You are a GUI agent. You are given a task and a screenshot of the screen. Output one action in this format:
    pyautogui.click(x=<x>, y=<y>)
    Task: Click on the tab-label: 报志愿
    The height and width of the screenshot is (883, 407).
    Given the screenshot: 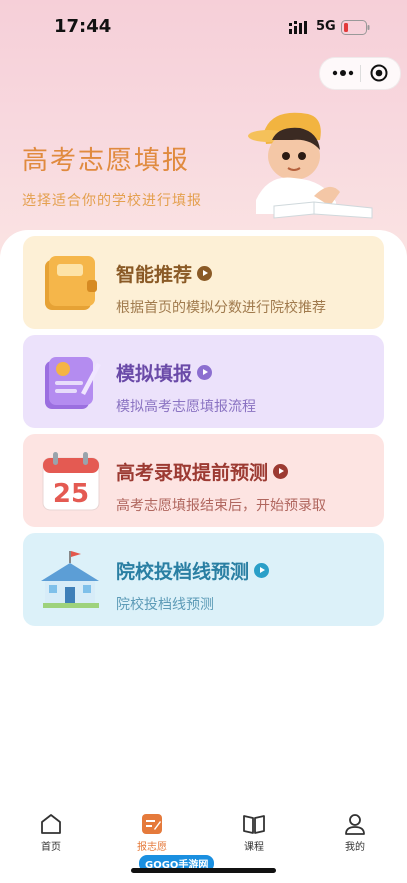 What is the action you would take?
    pyautogui.click(x=152, y=847)
    